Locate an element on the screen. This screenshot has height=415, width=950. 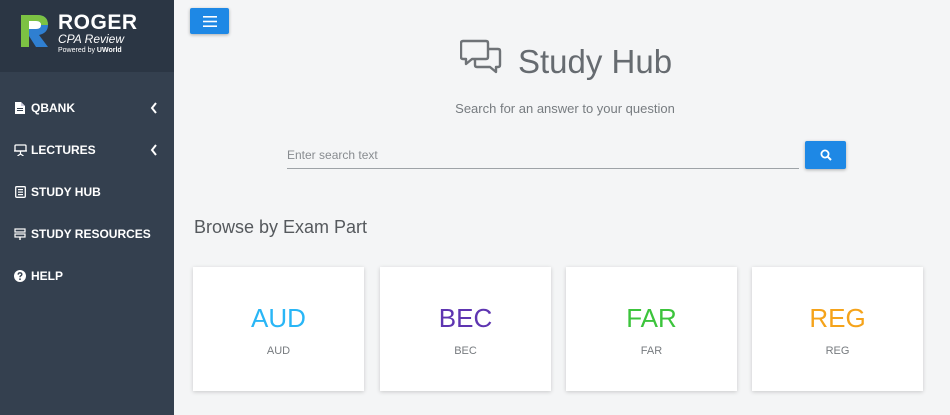
exam-card-far: FAR FAR is located at coordinates (651, 329).